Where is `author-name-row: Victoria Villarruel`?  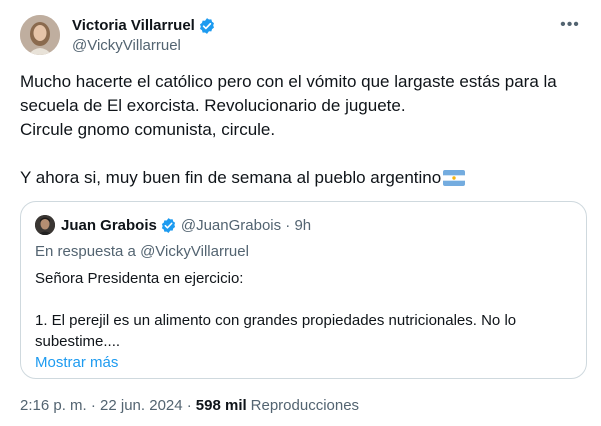 author-name-row: Victoria Villarruel is located at coordinates (144, 26).